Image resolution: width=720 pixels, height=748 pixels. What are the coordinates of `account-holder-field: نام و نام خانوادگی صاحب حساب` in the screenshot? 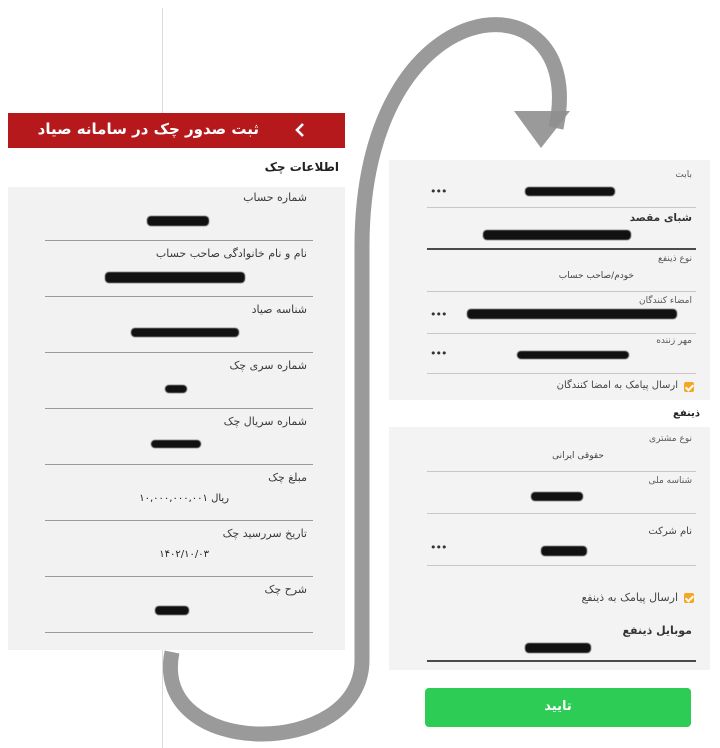 It's located at (179, 271).